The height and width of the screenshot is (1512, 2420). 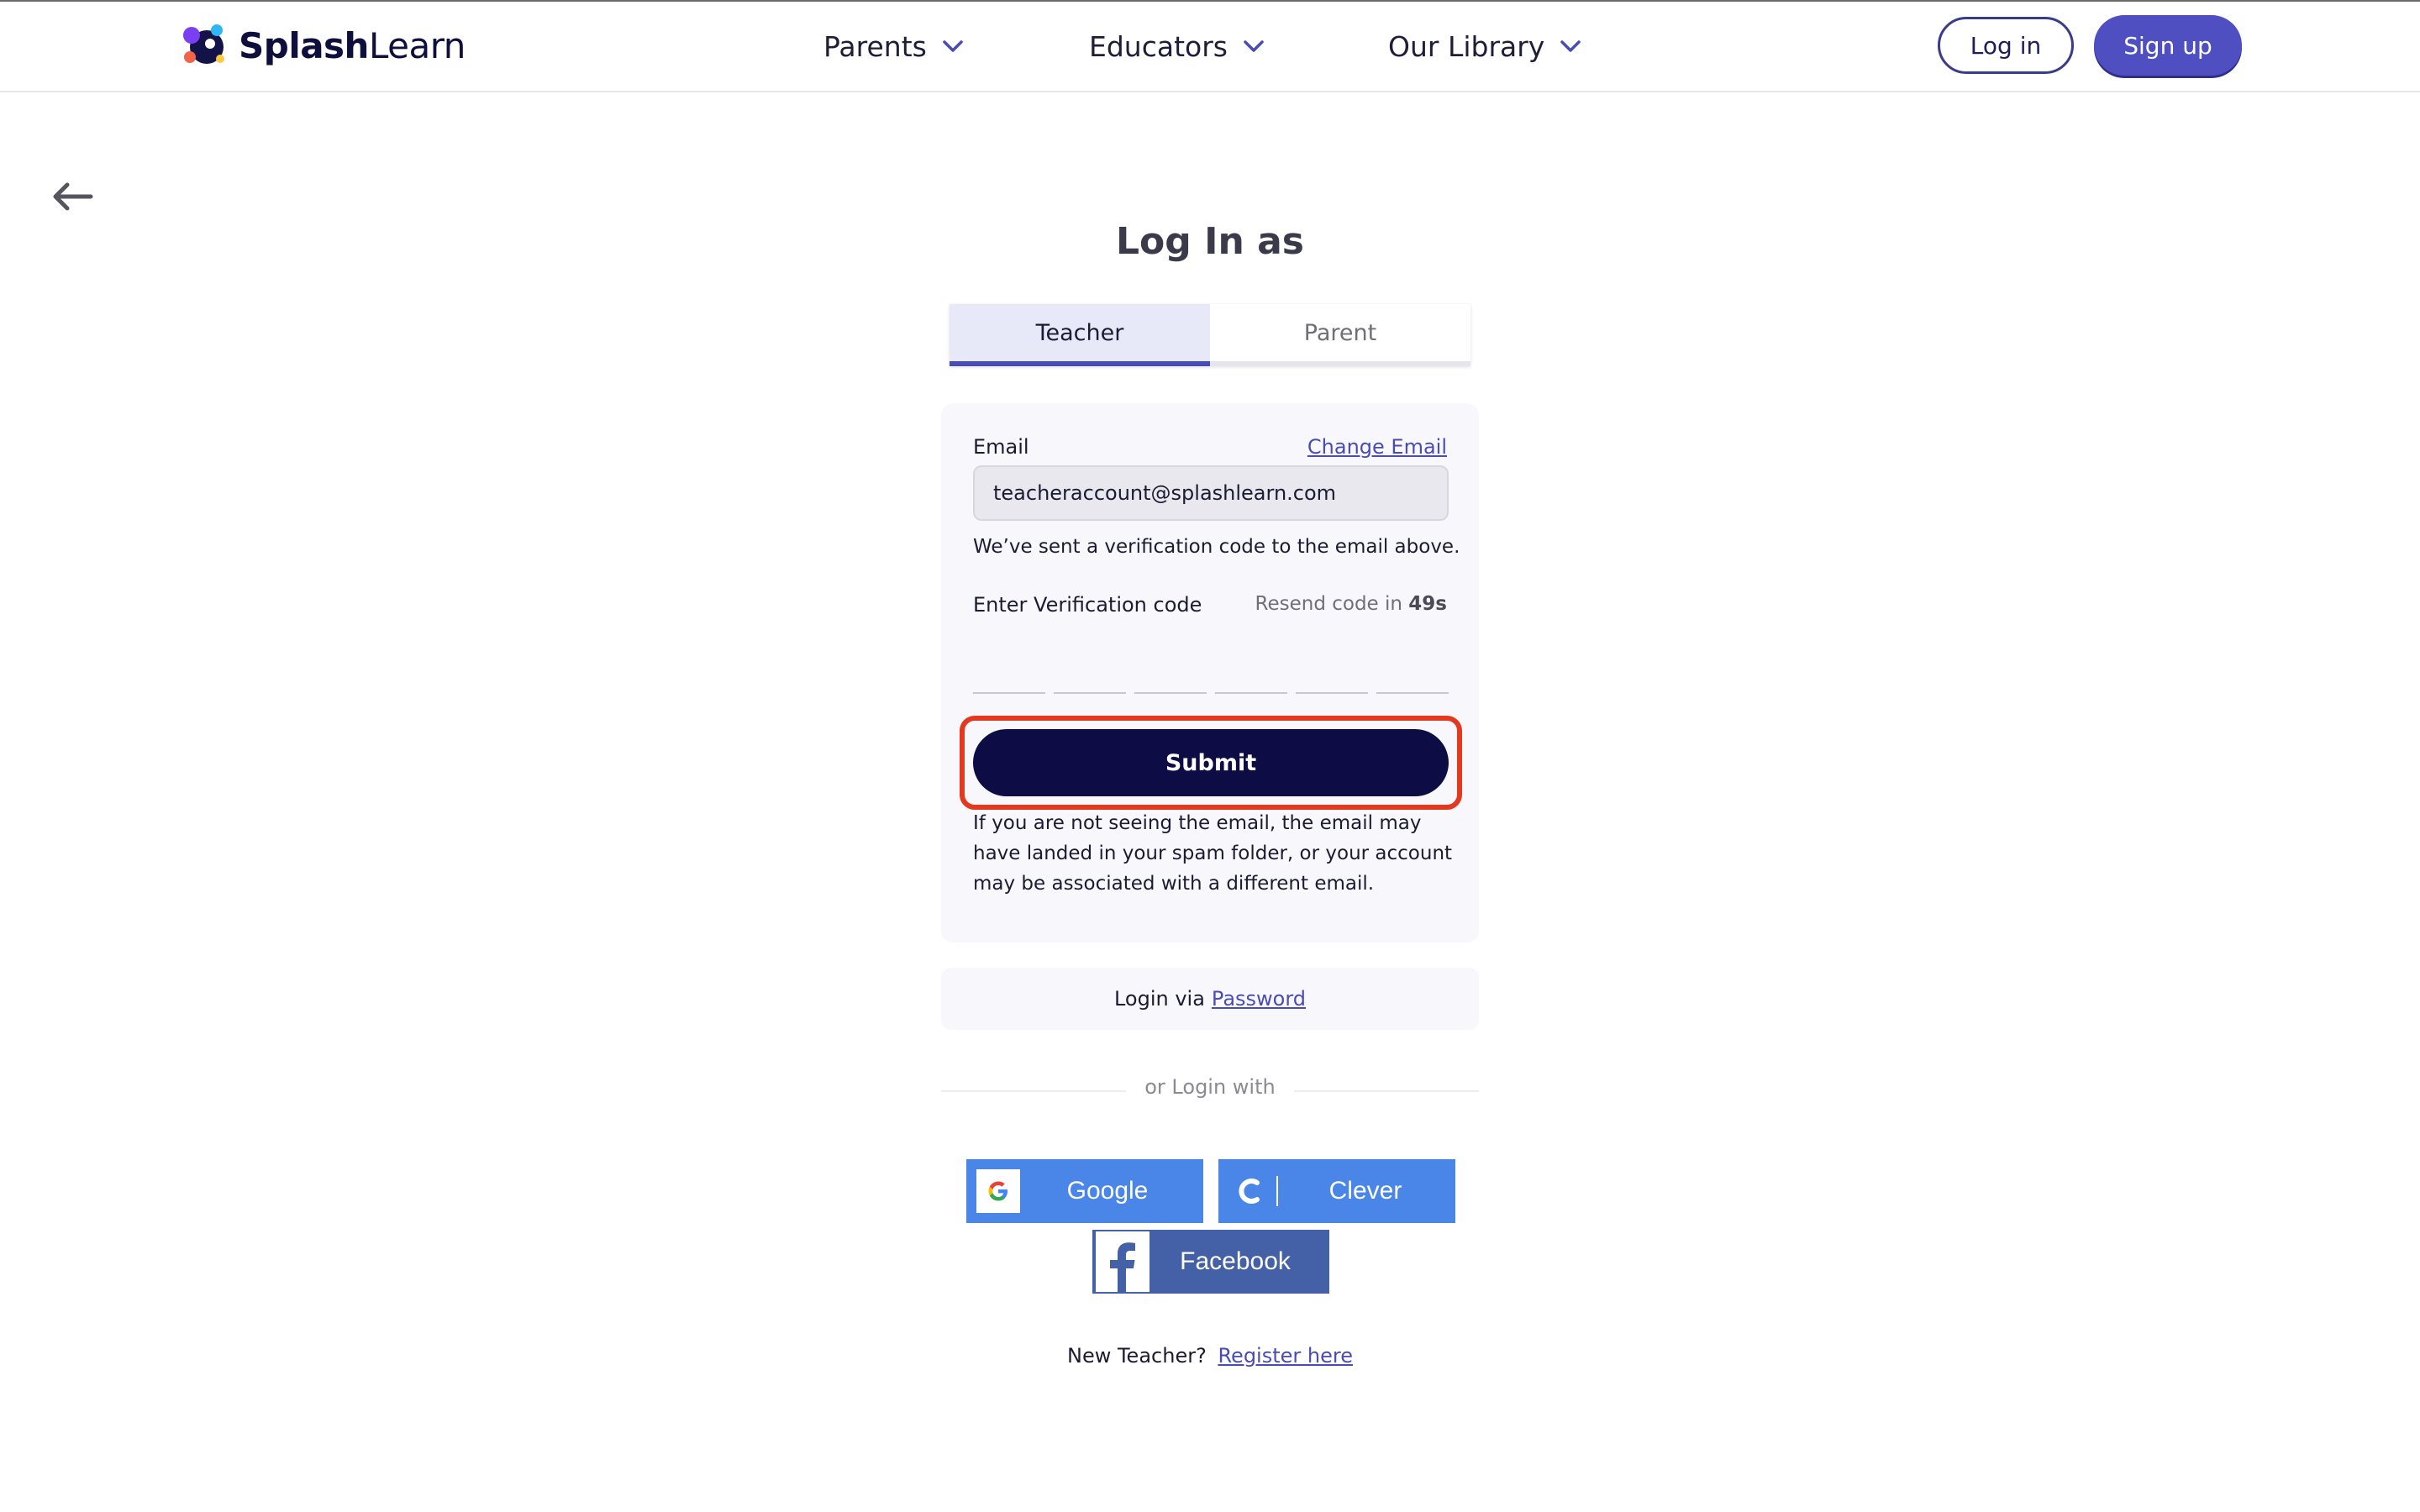 I want to click on nav-educators-label: Educators, so click(x=1158, y=46).